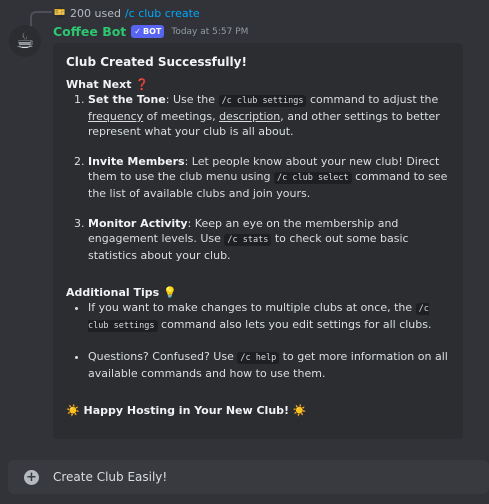  I want to click on message-timestamp: Today at 5:57 PM, so click(209, 32).